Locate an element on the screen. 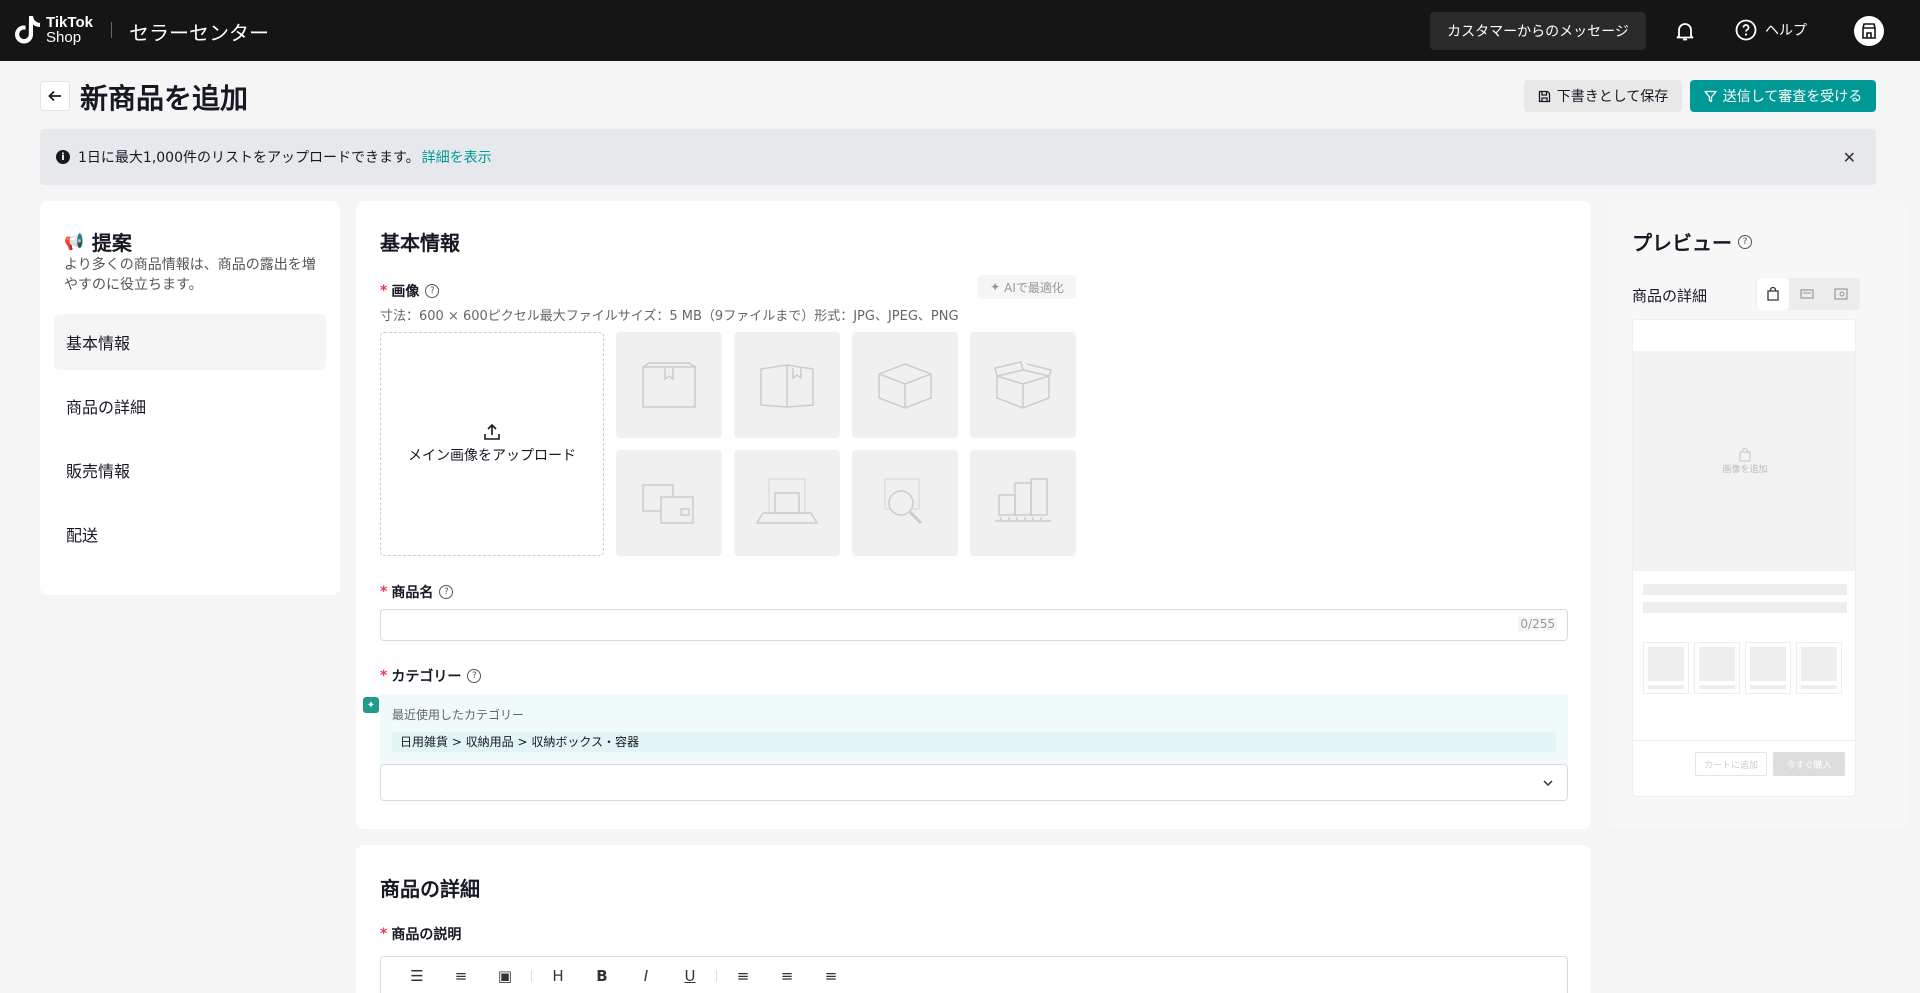 Image resolution: width=1920 pixels, height=993 pixels. product-name-label: 商品名 is located at coordinates (412, 593).